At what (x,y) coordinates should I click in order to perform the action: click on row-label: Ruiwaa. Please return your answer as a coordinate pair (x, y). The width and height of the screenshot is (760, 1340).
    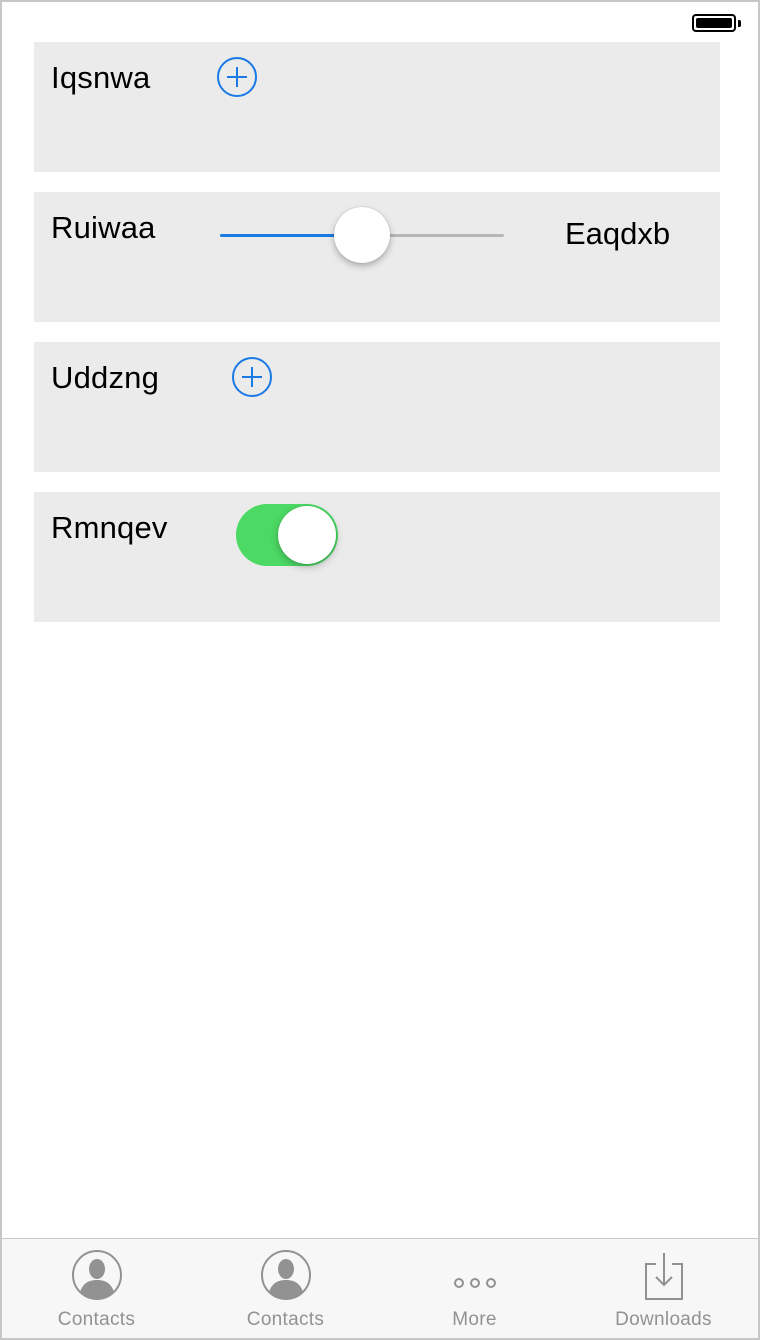
    Looking at the image, I should click on (103, 227).